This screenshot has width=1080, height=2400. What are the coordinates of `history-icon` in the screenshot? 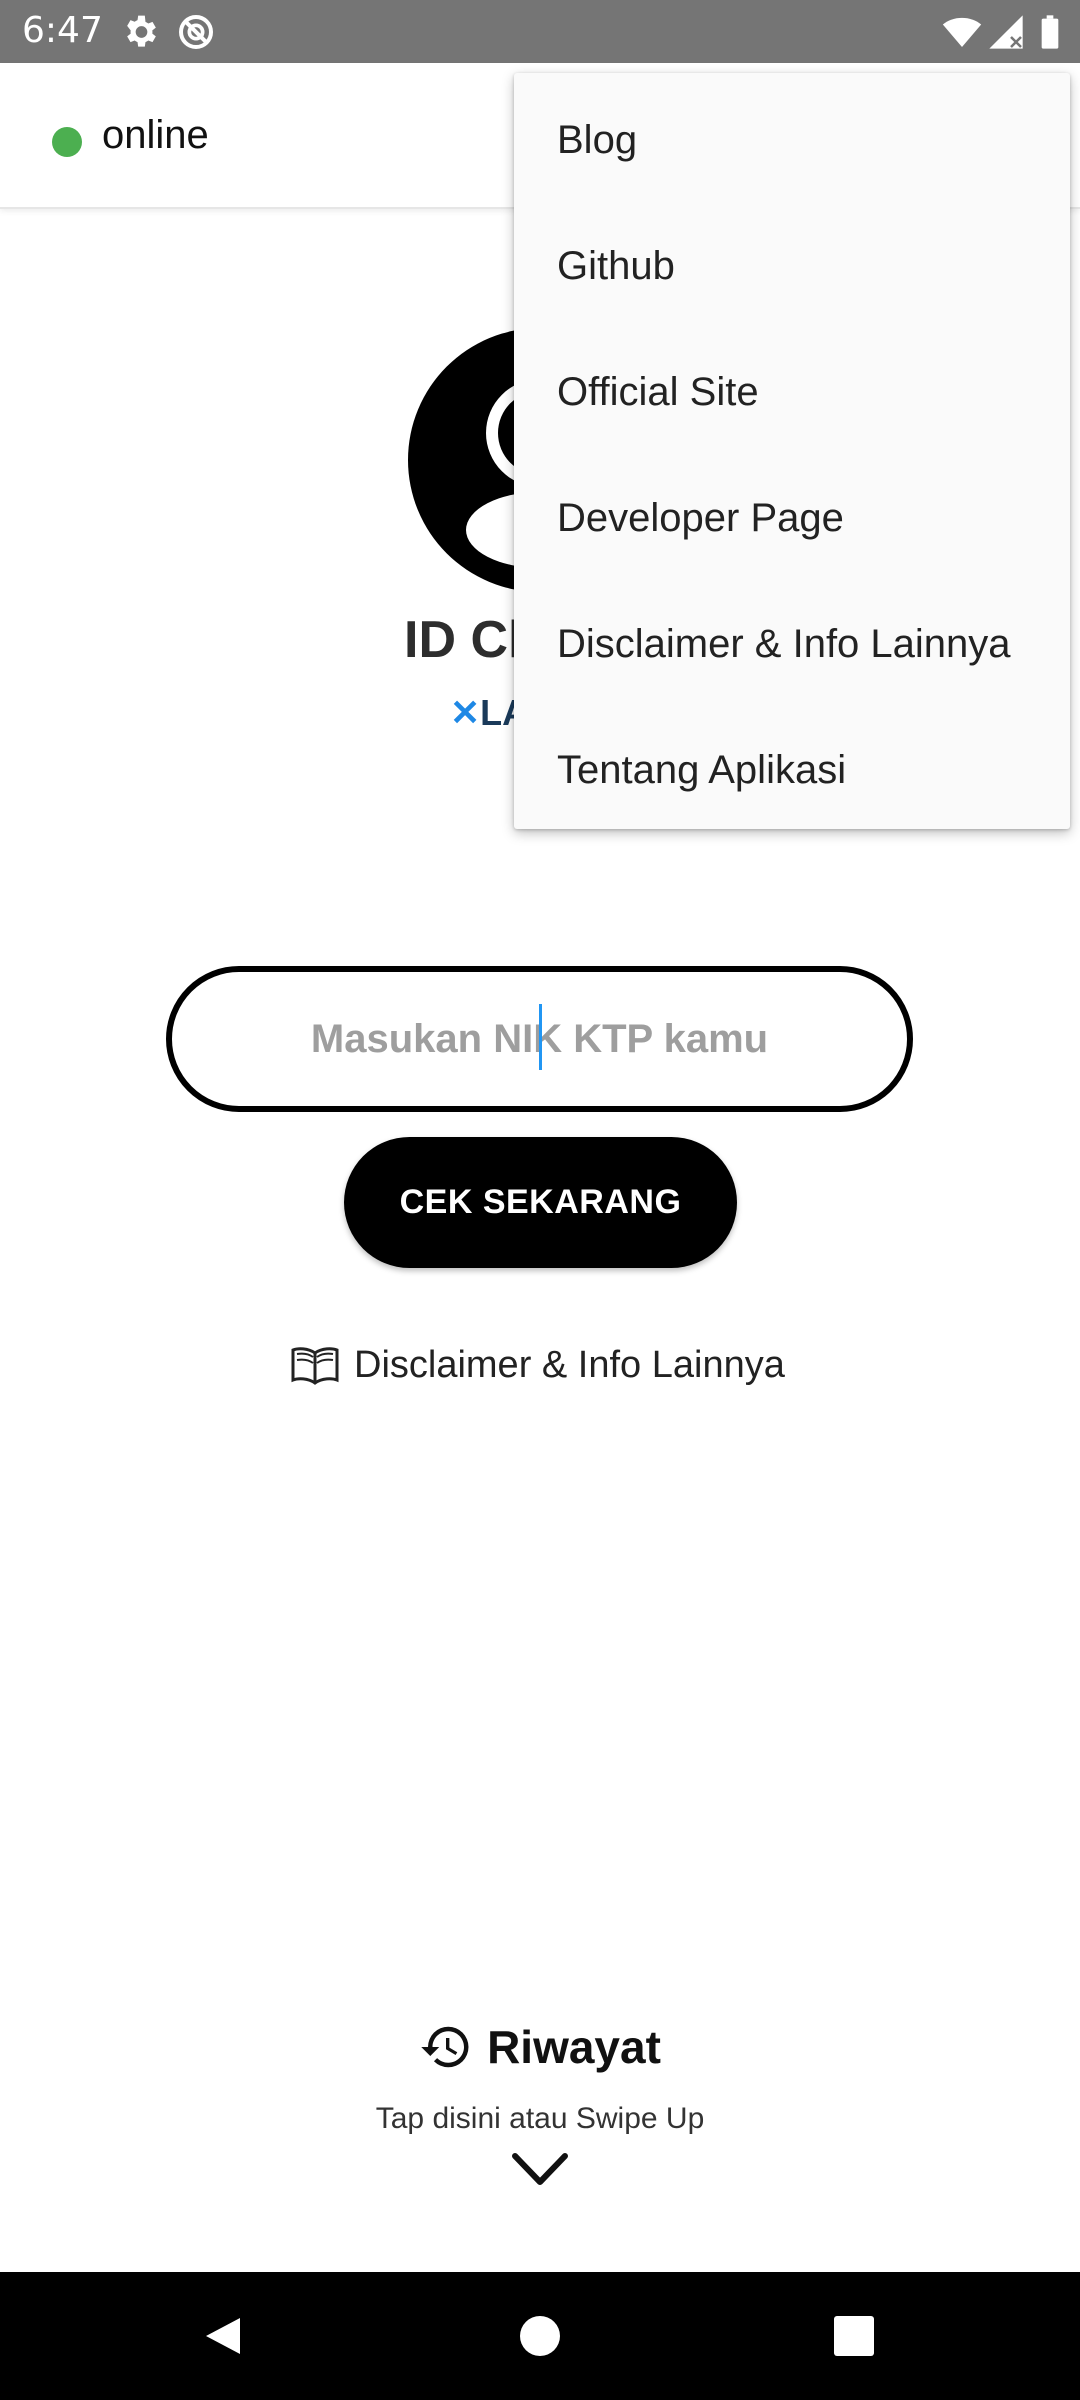 It's located at (445, 2047).